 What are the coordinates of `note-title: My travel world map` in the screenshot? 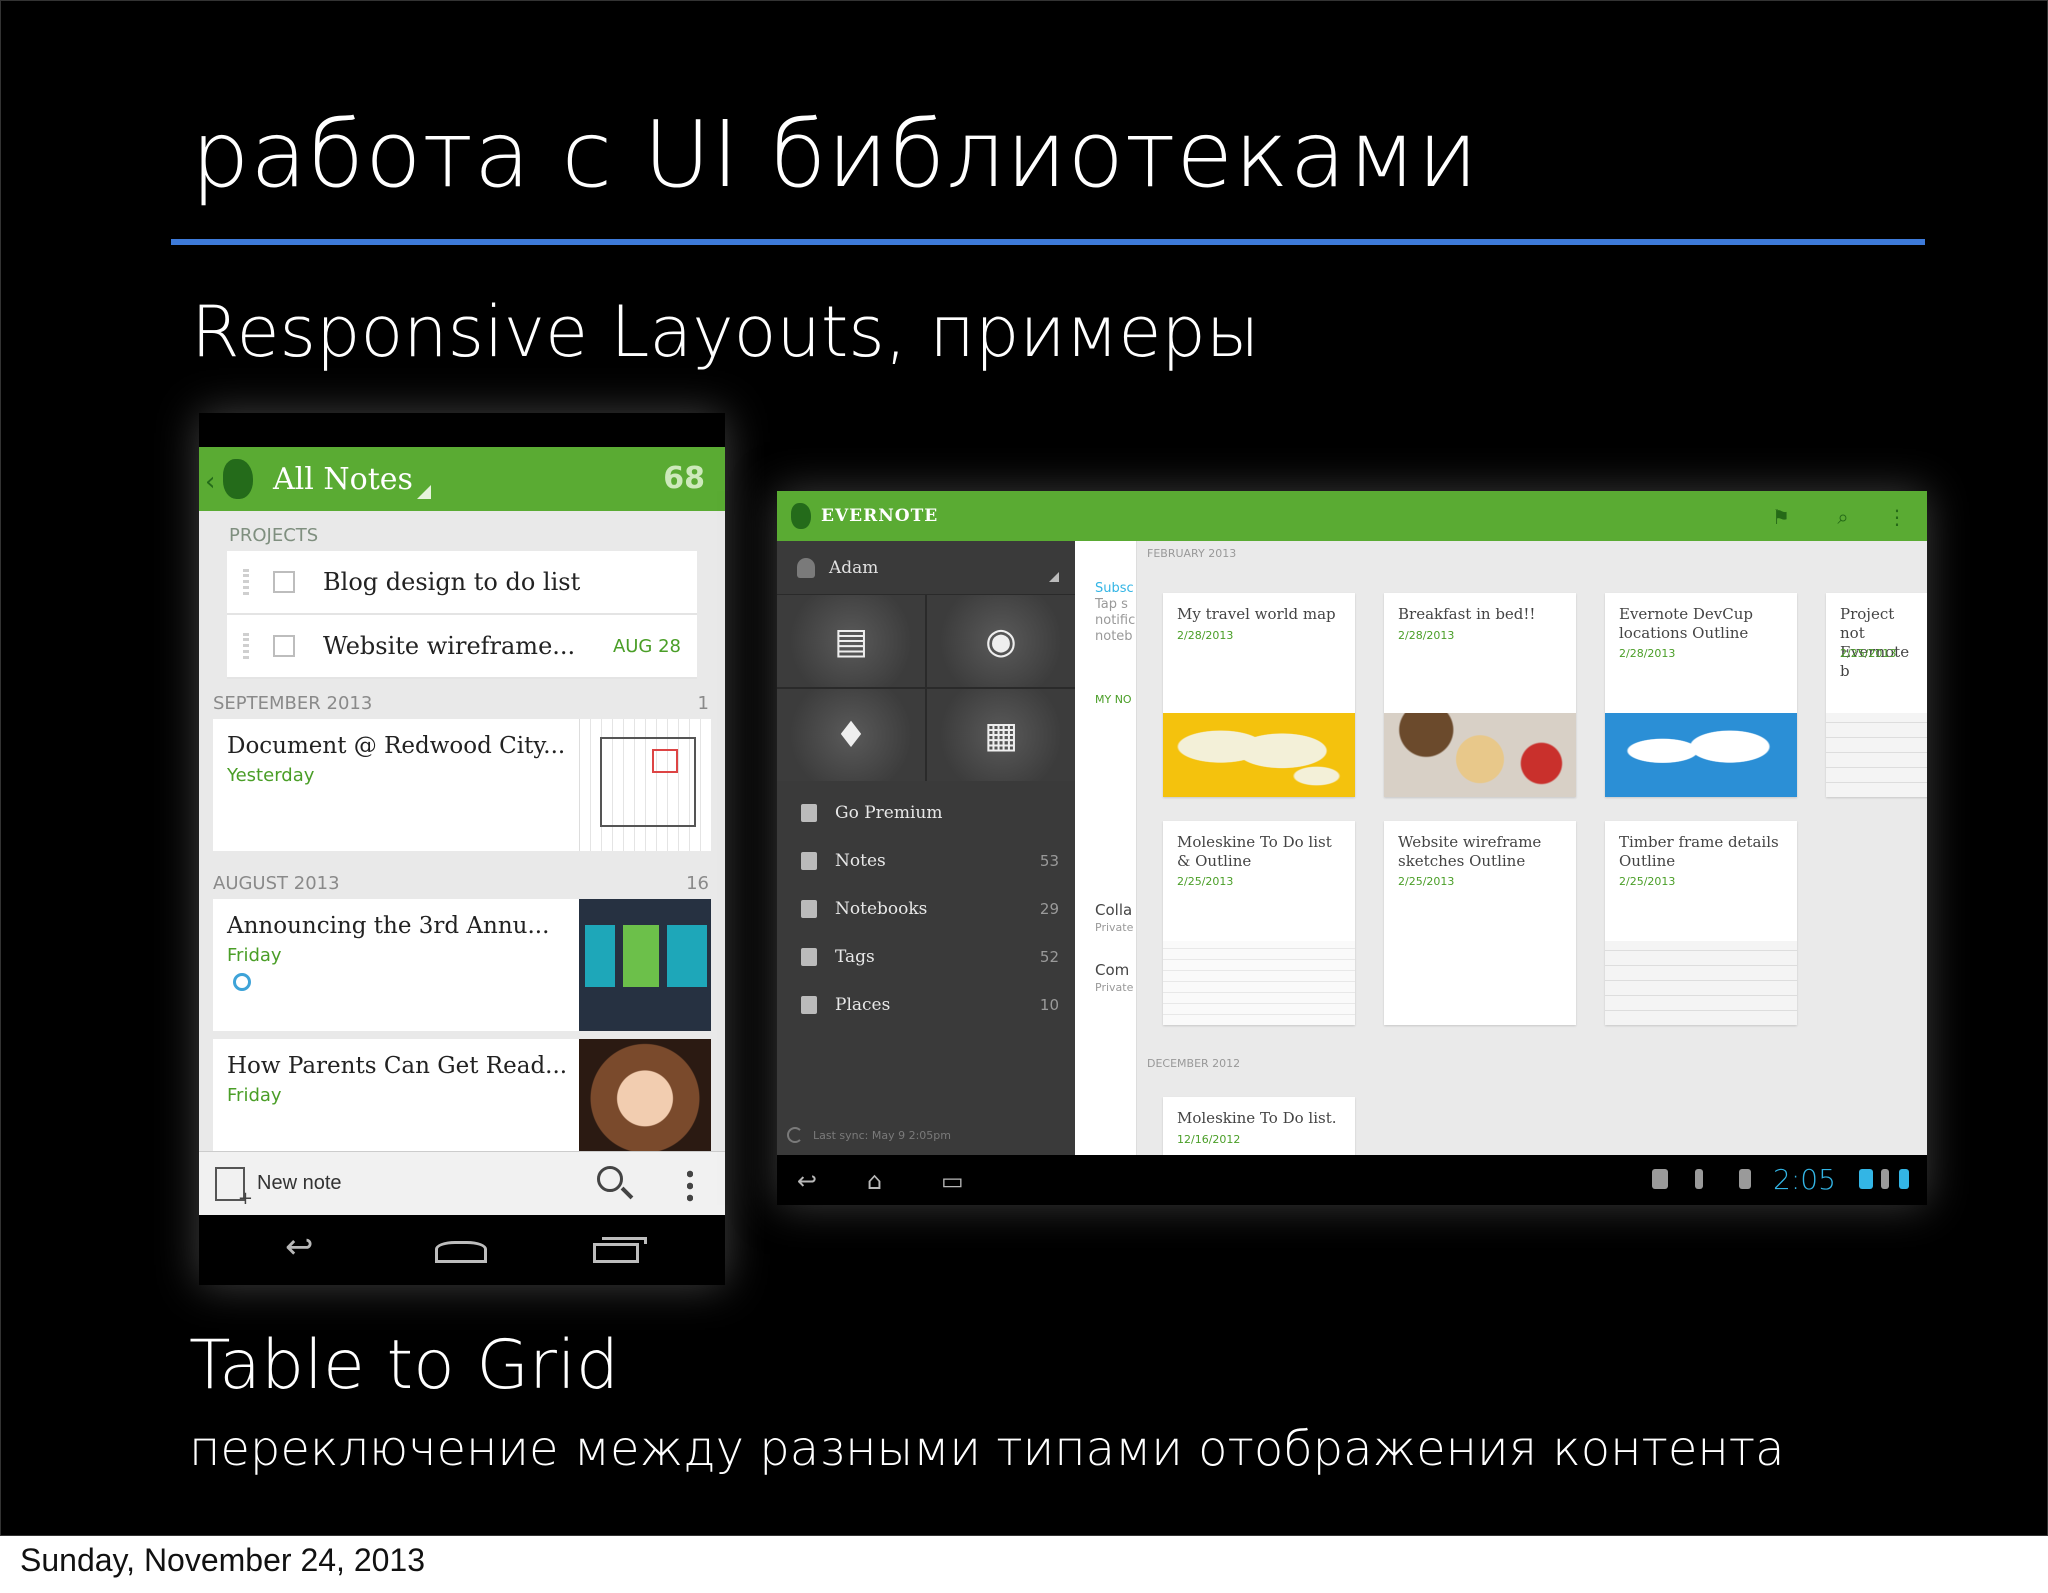 It's located at (1256, 614).